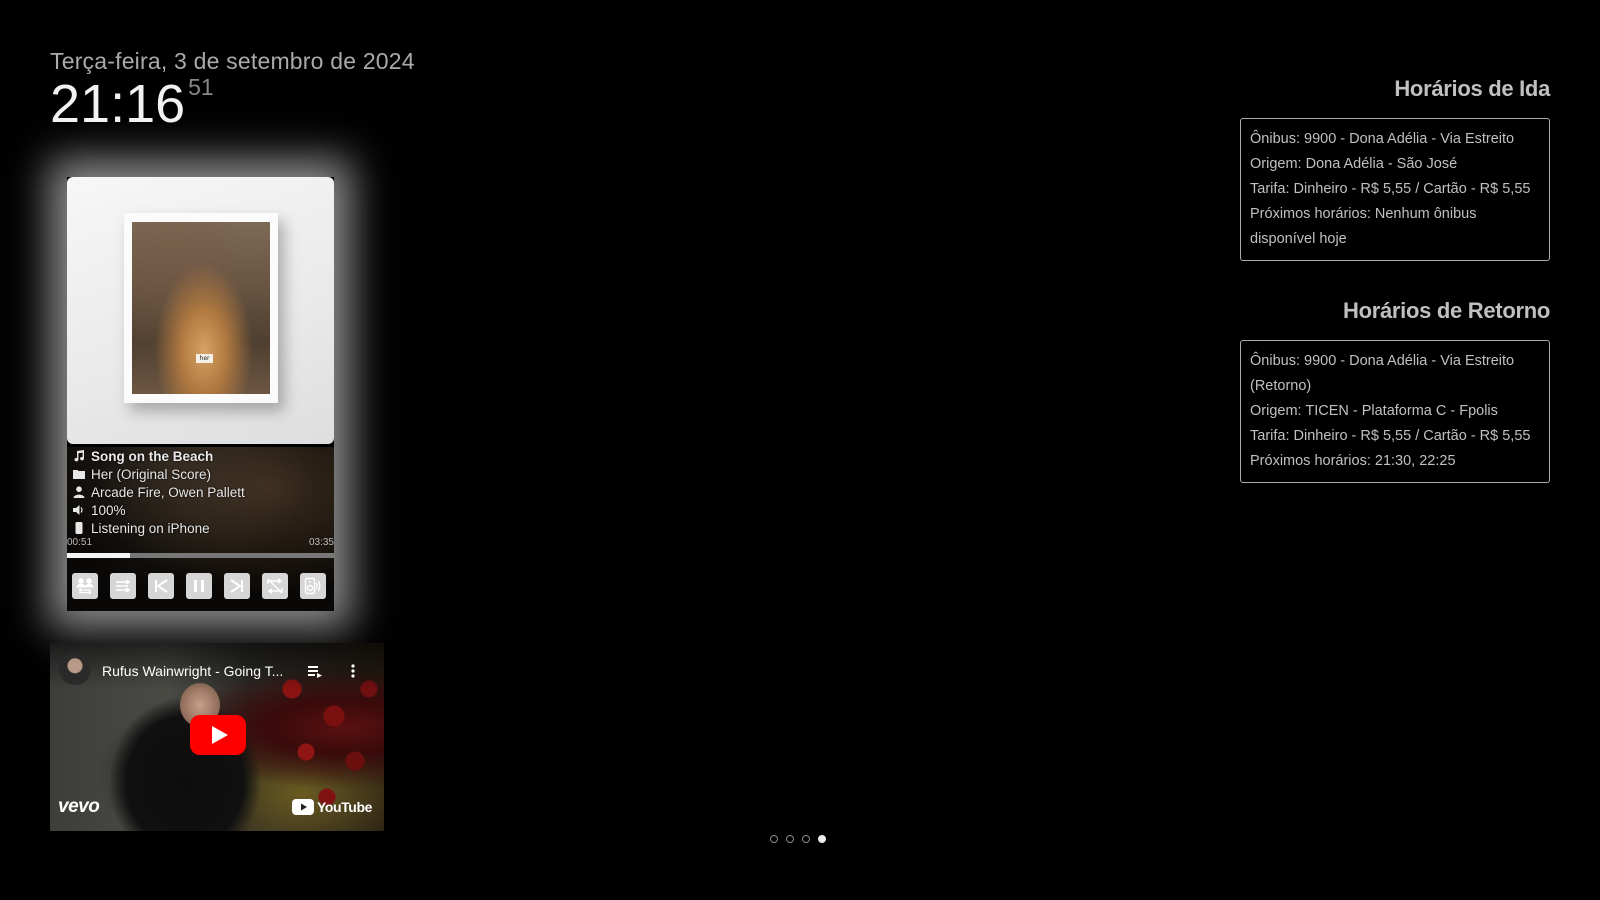 The image size is (1600, 900). Describe the element at coordinates (201, 87) in the screenshot. I see `clock-seconds: 51` at that location.